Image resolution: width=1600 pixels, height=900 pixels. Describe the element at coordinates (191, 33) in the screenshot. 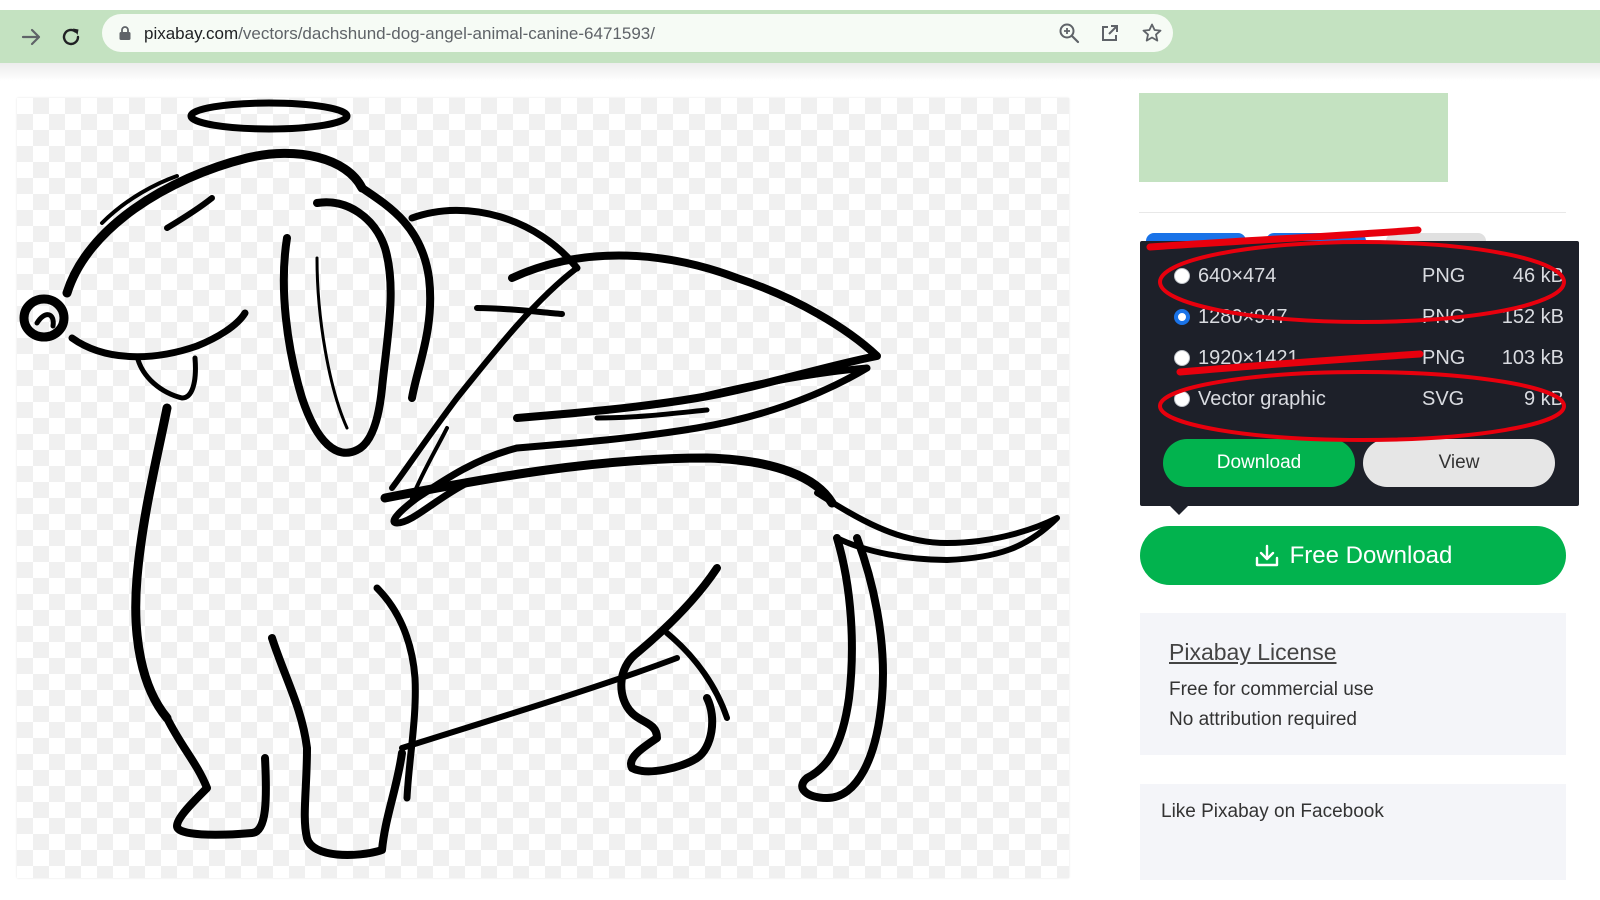

I see `url-host: pixabay.com` at that location.